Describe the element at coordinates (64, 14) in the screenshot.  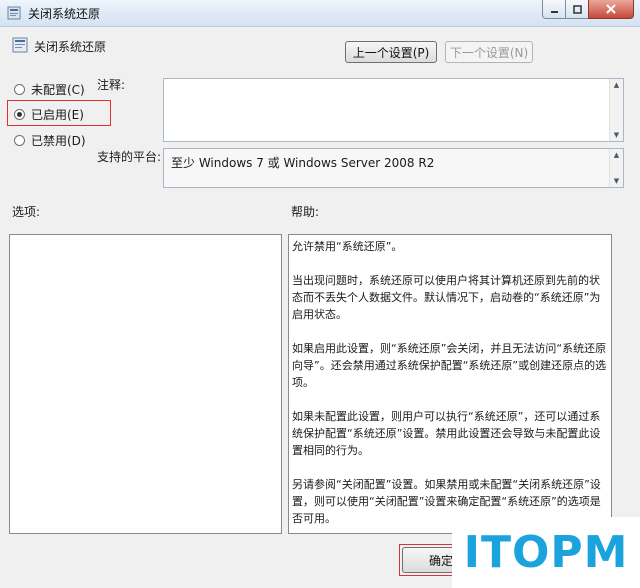
I see `window-title: 关闭系统还原` at that location.